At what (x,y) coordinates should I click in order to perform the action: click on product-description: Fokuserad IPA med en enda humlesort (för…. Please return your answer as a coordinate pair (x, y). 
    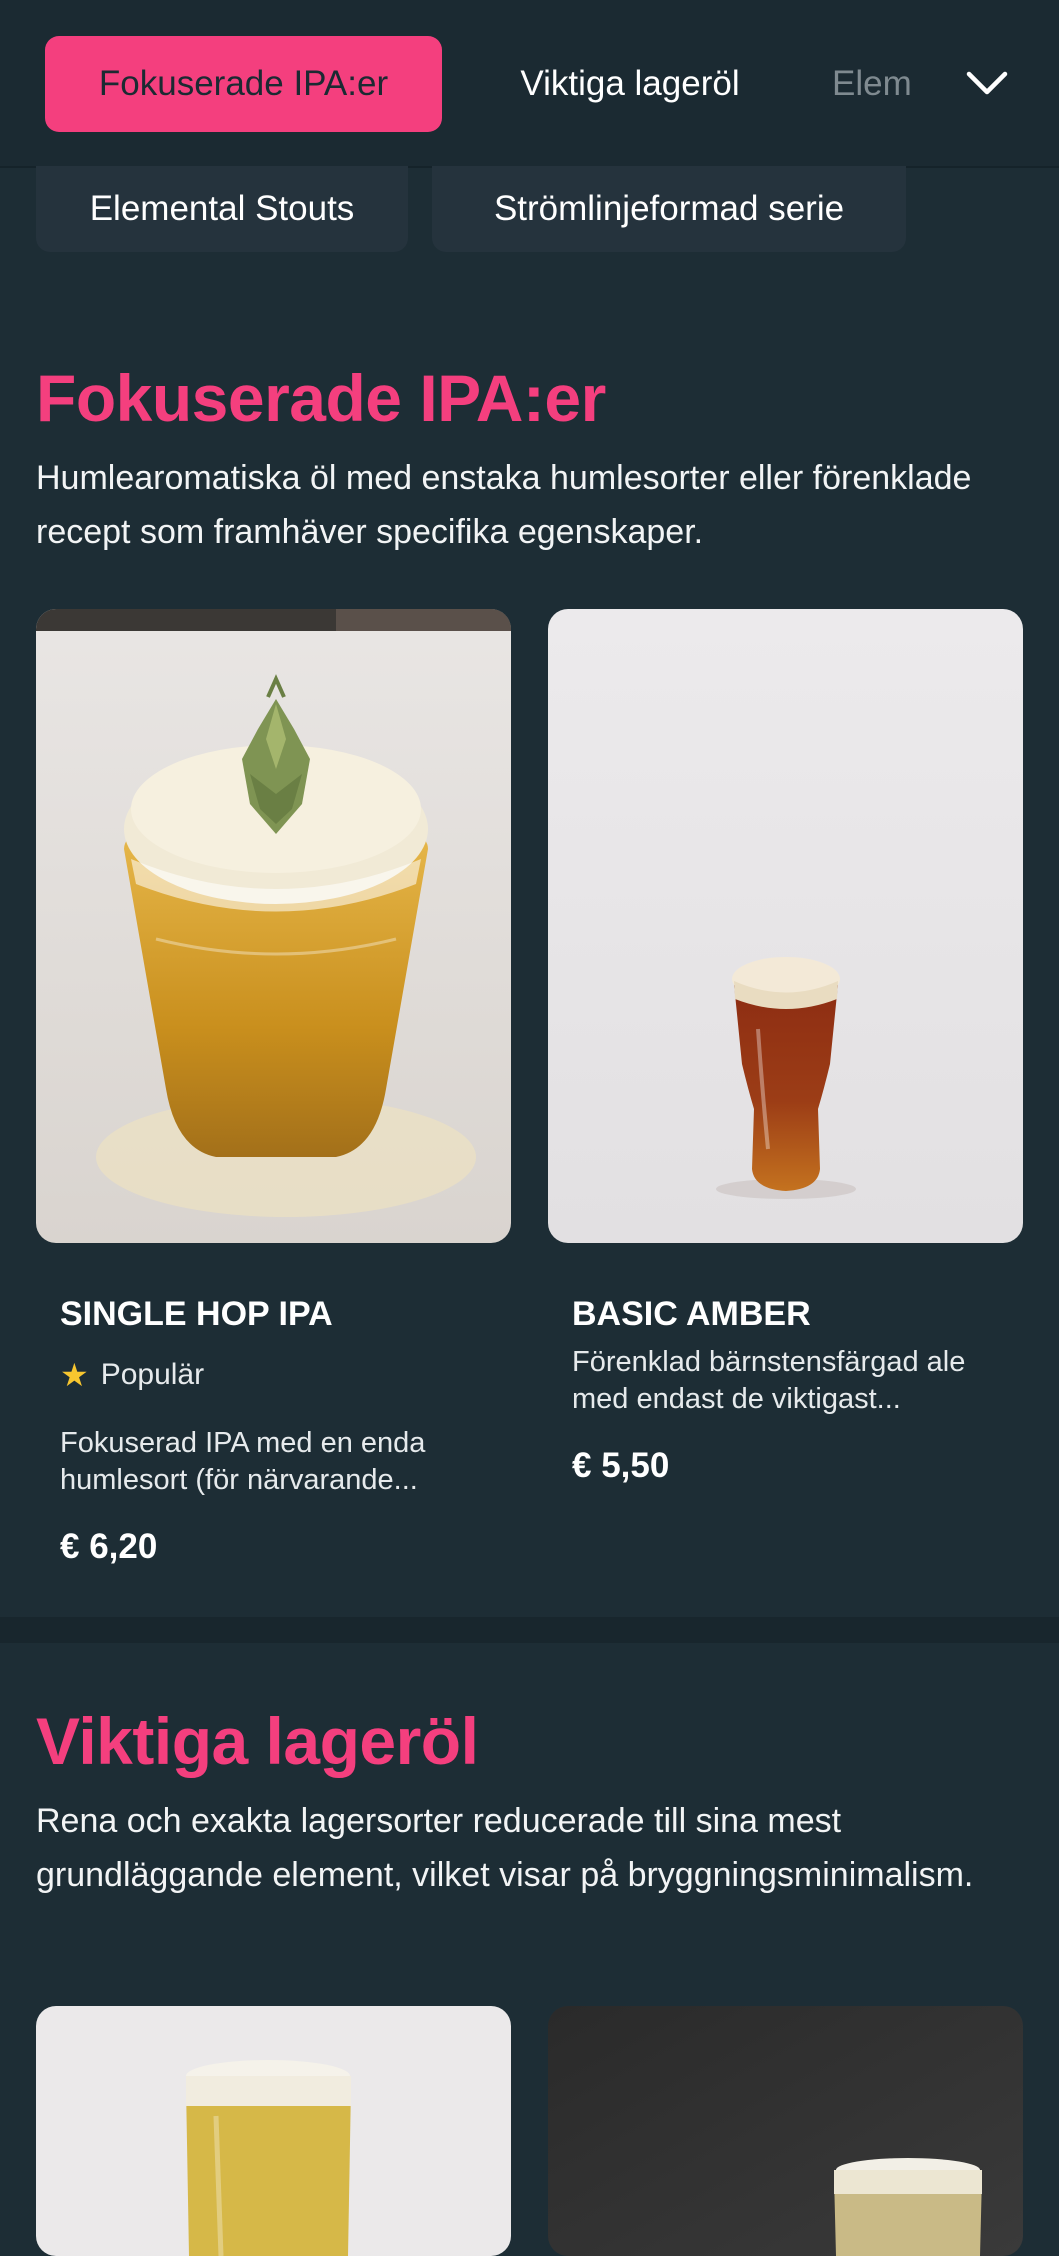
    Looking at the image, I should click on (243, 1461).